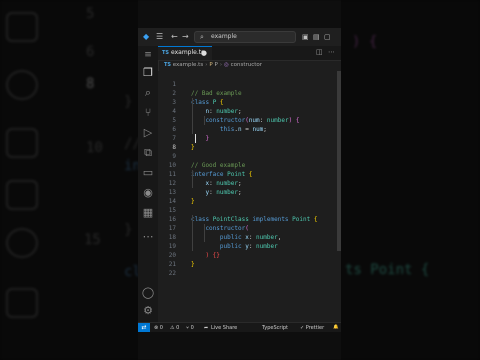  Describe the element at coordinates (319, 52) in the screenshot. I see `split-editor-icon: ◫` at that location.